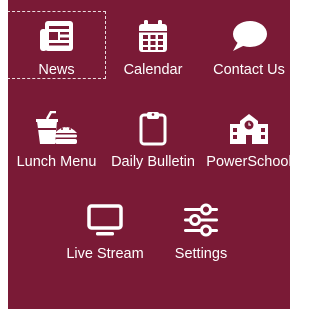  I want to click on menu-item-calendar: Calendar, so click(153, 45).